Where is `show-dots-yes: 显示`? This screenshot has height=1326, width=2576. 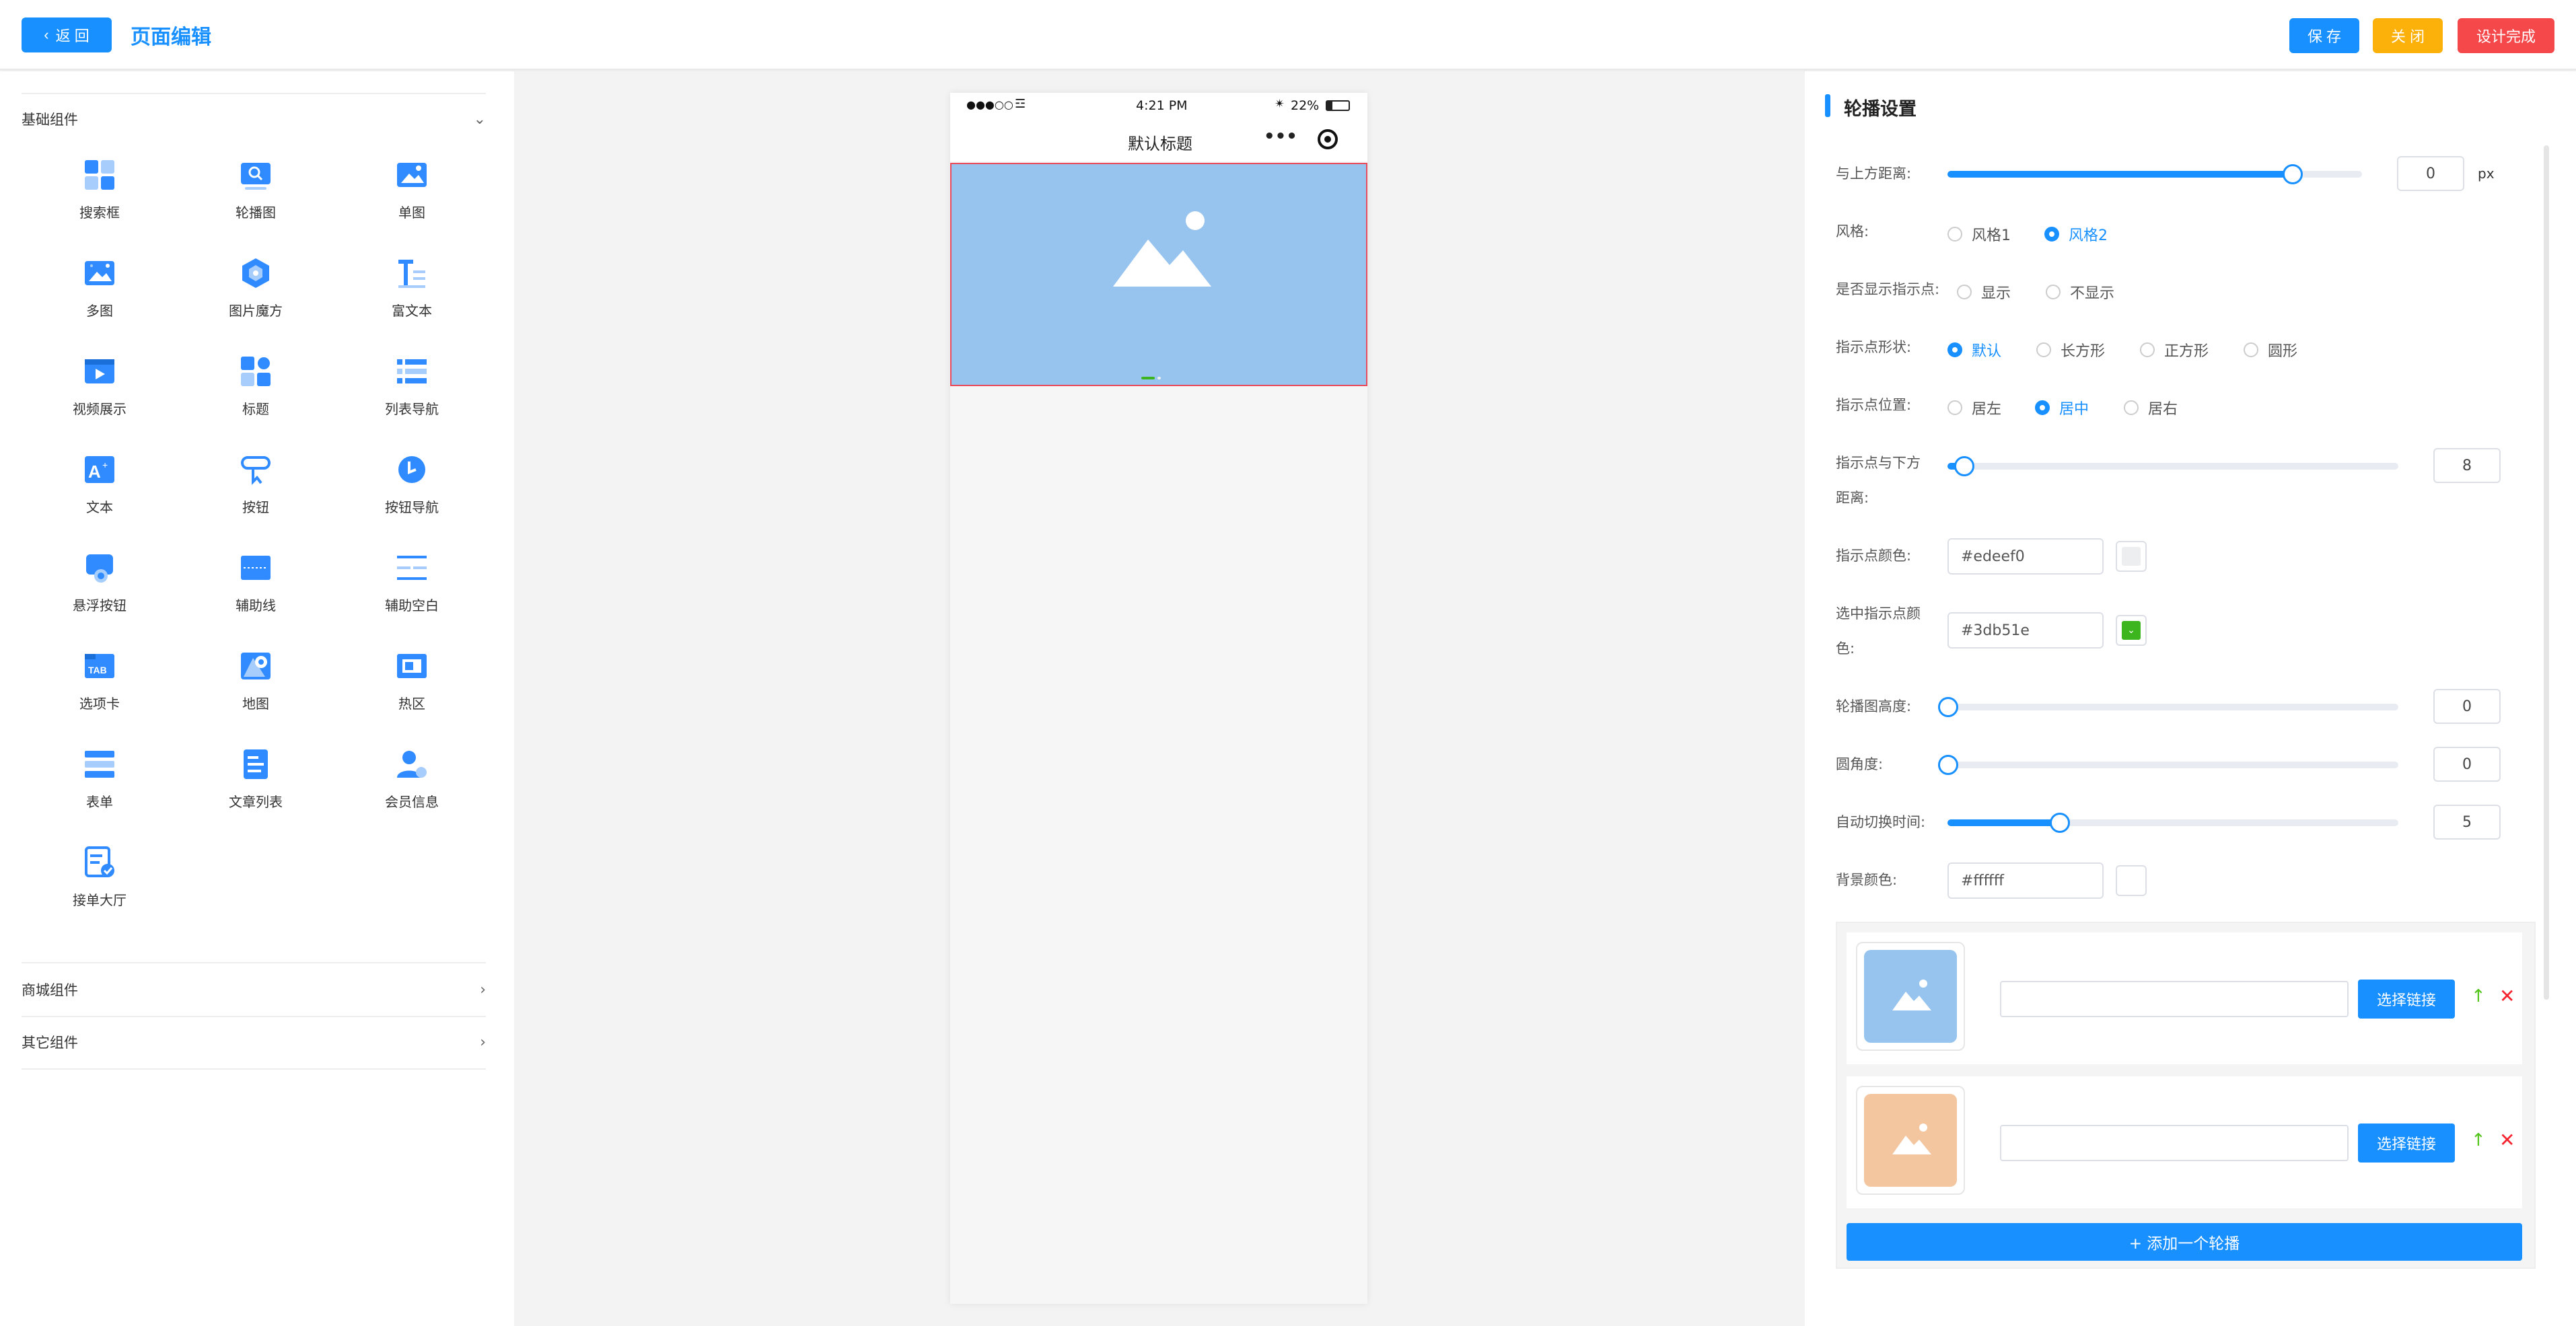
show-dots-yes: 显示 is located at coordinates (1984, 292).